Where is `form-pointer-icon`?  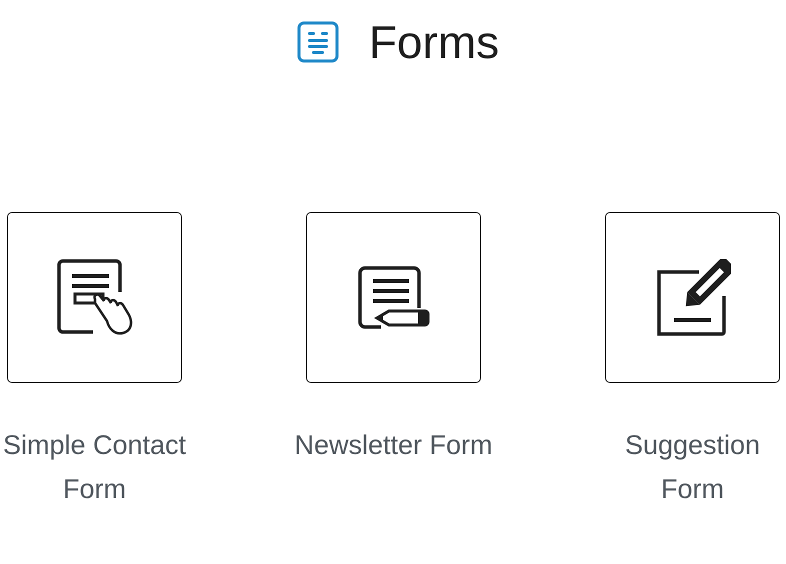
form-pointer-icon is located at coordinates (94, 297).